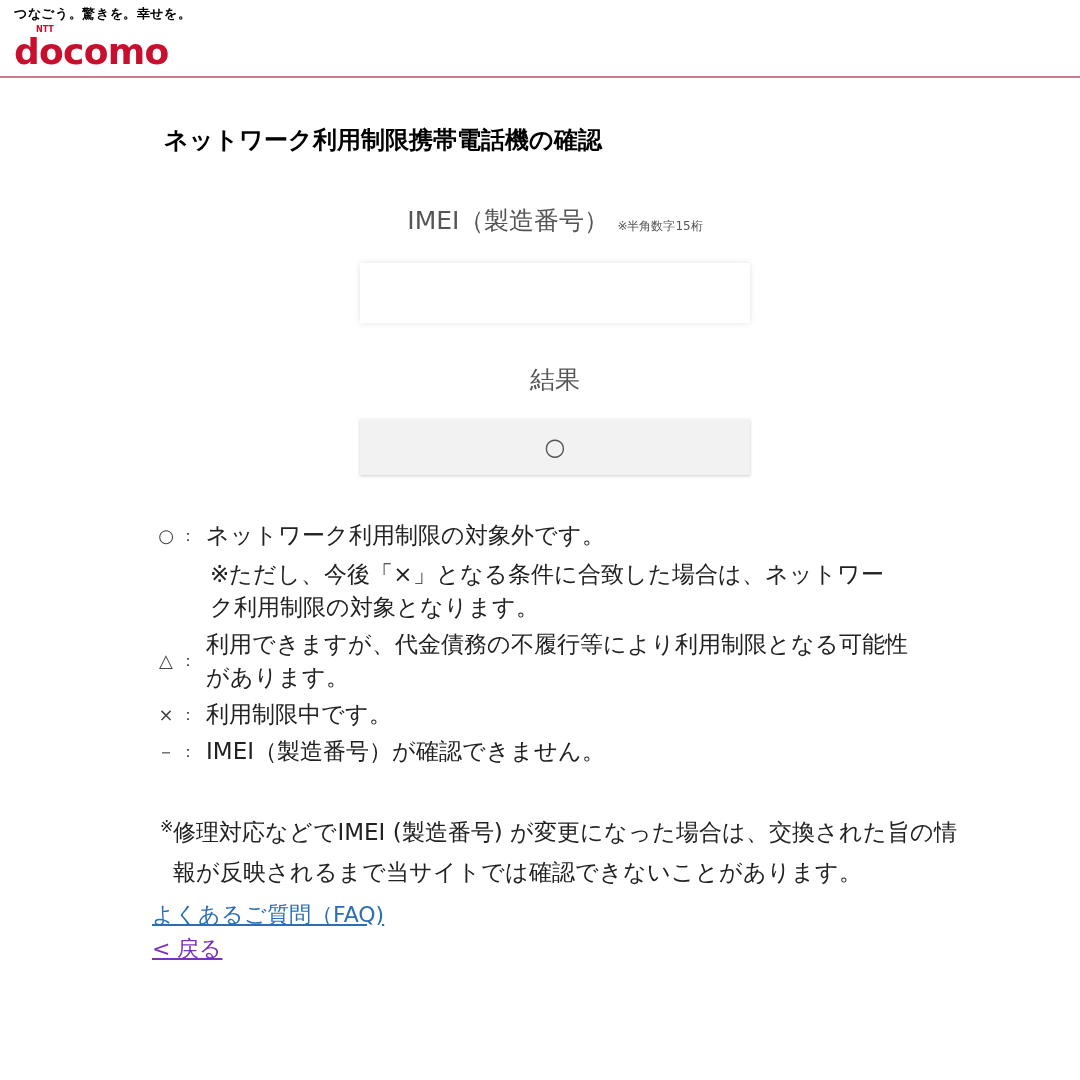 This screenshot has width=1080, height=1080. What do you see at coordinates (299, 714) in the screenshot?
I see `legend-text: 利用制限中です。` at bounding box center [299, 714].